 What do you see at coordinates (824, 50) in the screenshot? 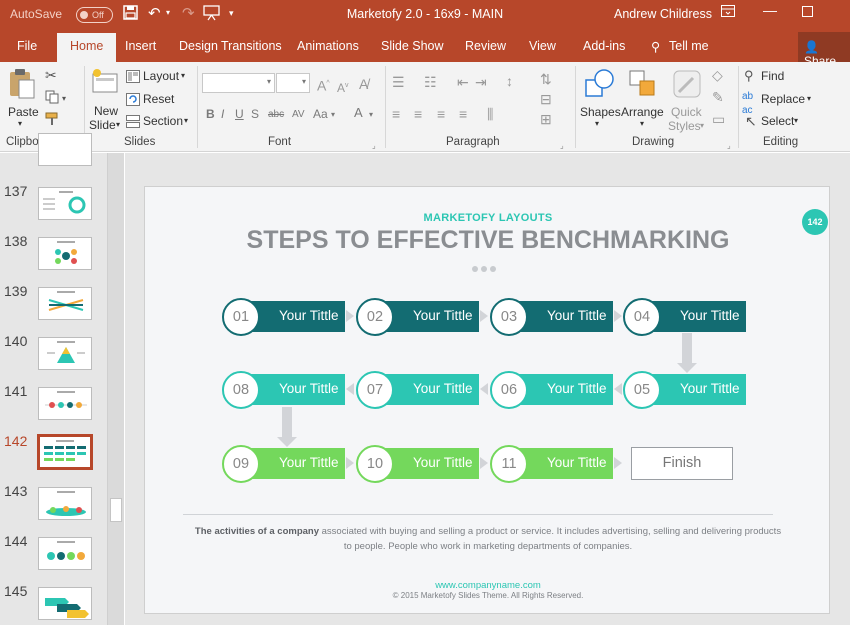
I see `share-button: 👤Share` at bounding box center [824, 50].